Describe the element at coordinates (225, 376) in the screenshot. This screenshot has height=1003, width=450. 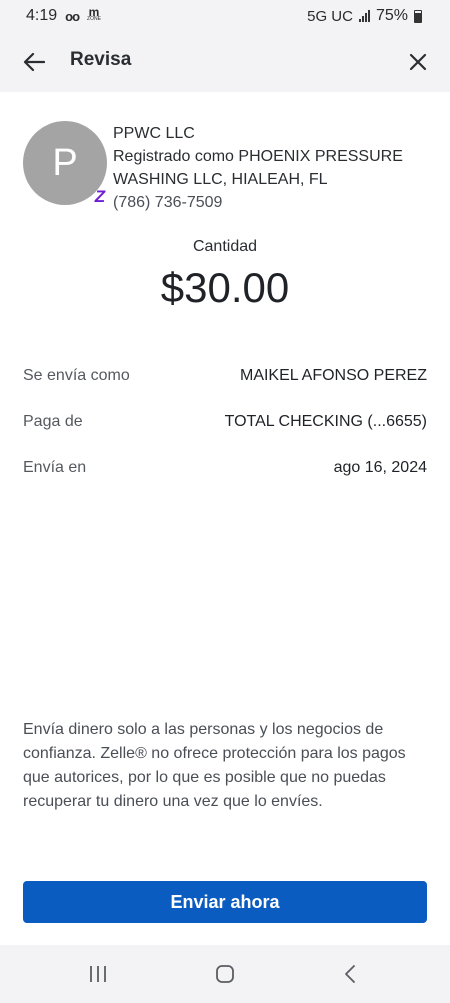
I see `detail-row-sender: Se envía como MAIKEL AFONSO PEREZ` at that location.